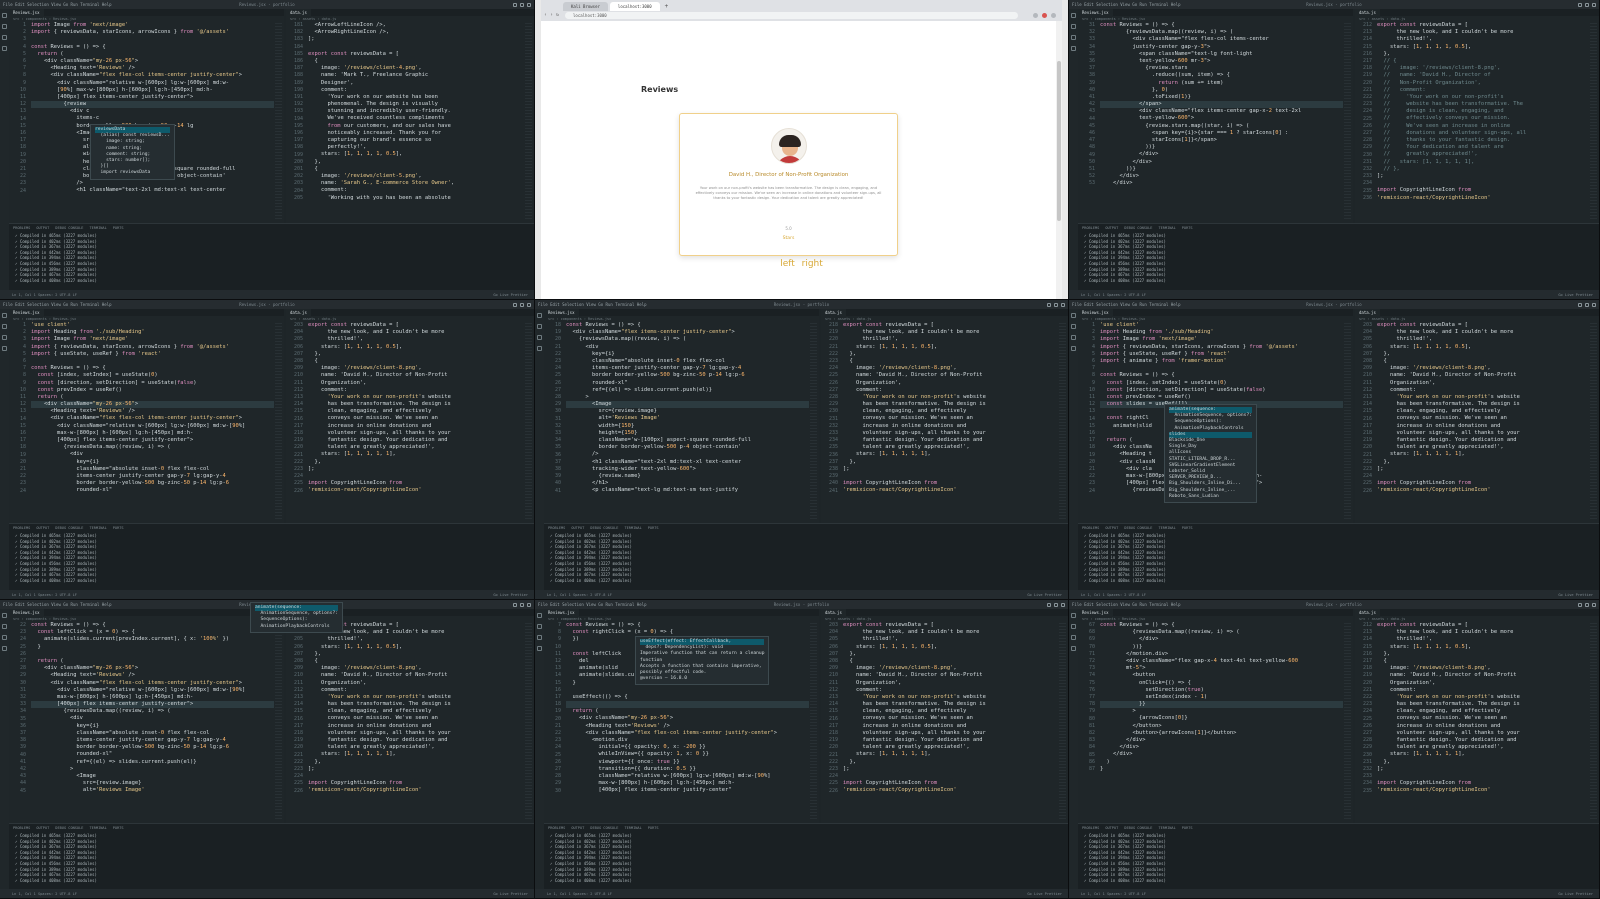 The width and height of the screenshot is (1600, 899). What do you see at coordinates (152, 790) in the screenshot?
I see `code-line: alt='Reviews Image'` at bounding box center [152, 790].